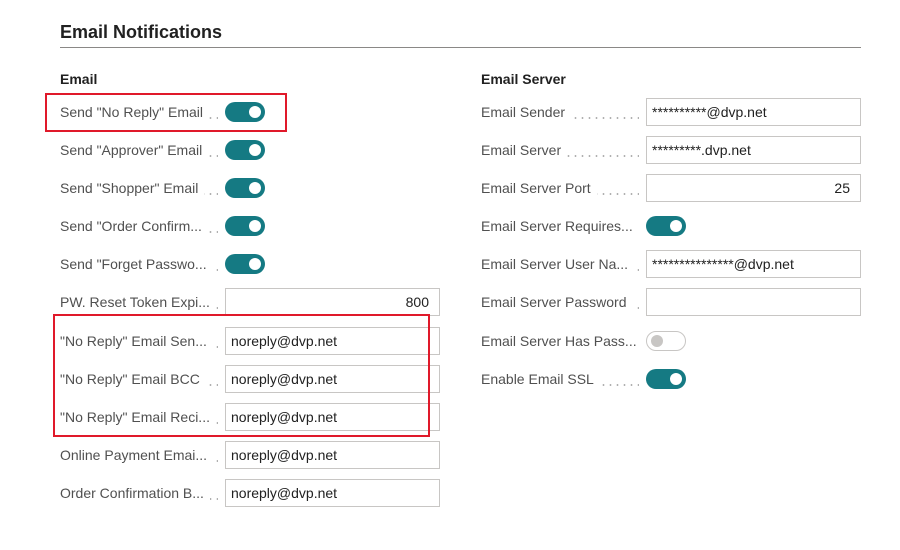 The image size is (900, 550). Describe the element at coordinates (332, 455) in the screenshot. I see `online-payment-email-input: noreply@dvp.net` at that location.